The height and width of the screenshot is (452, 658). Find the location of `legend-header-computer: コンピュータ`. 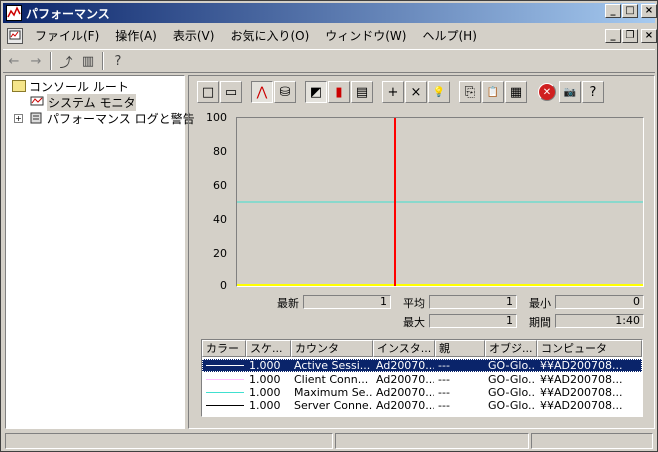

legend-header-computer: コンピュータ is located at coordinates (589, 348).